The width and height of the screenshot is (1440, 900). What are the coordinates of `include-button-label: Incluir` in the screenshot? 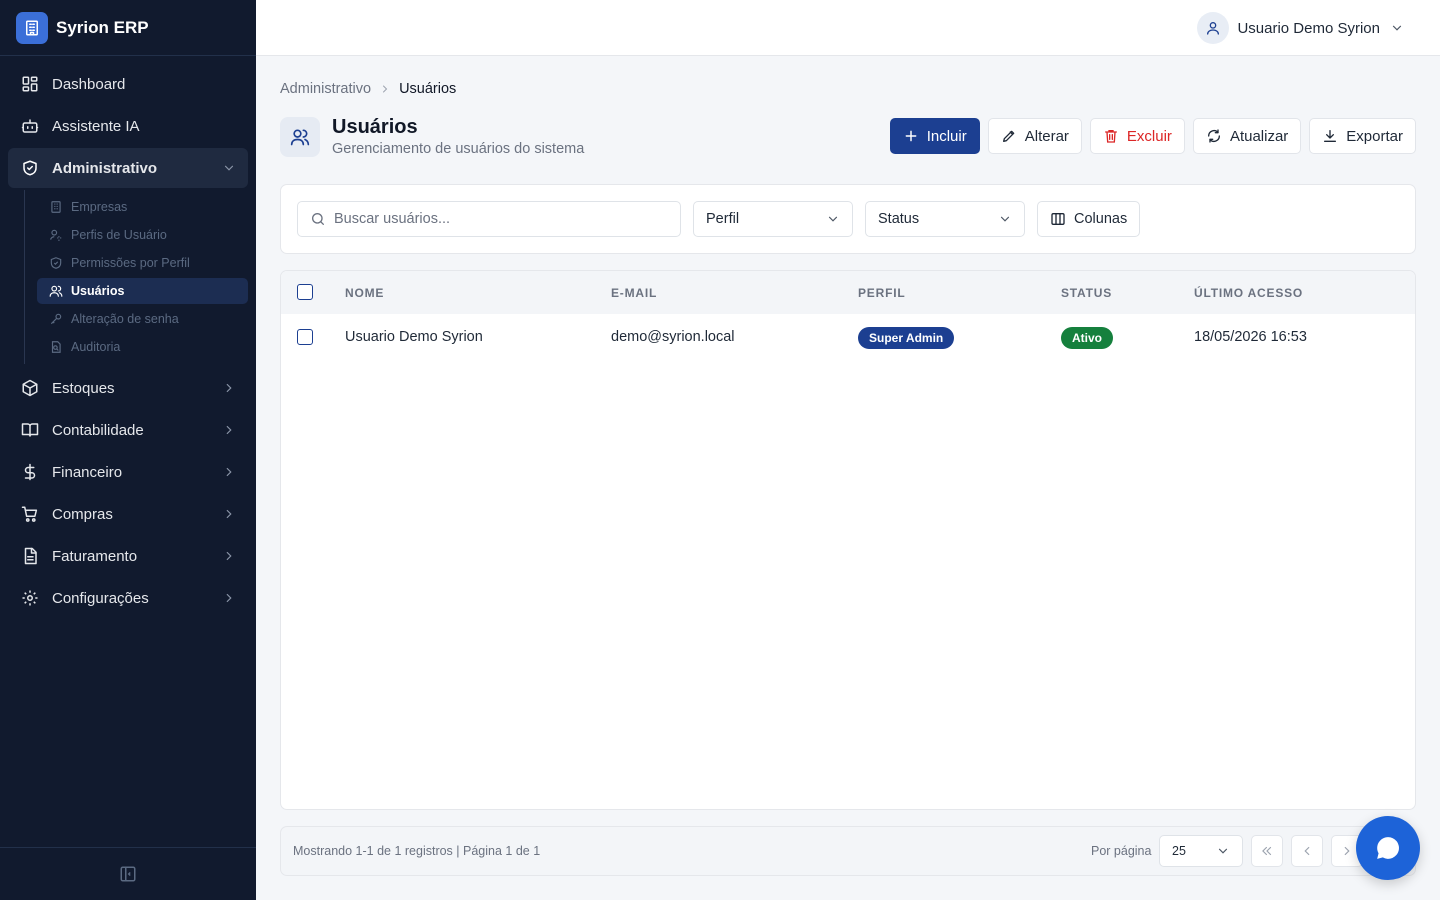 It's located at (946, 136).